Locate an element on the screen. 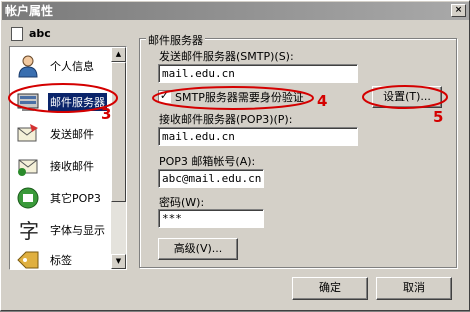  ok-button: 确定 is located at coordinates (330, 288).